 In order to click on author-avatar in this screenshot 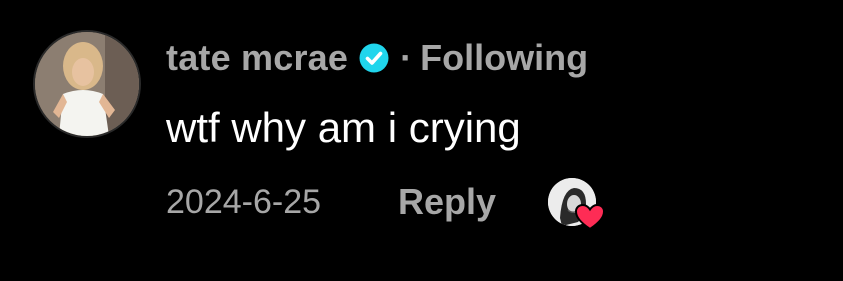, I will do `click(87, 84)`.